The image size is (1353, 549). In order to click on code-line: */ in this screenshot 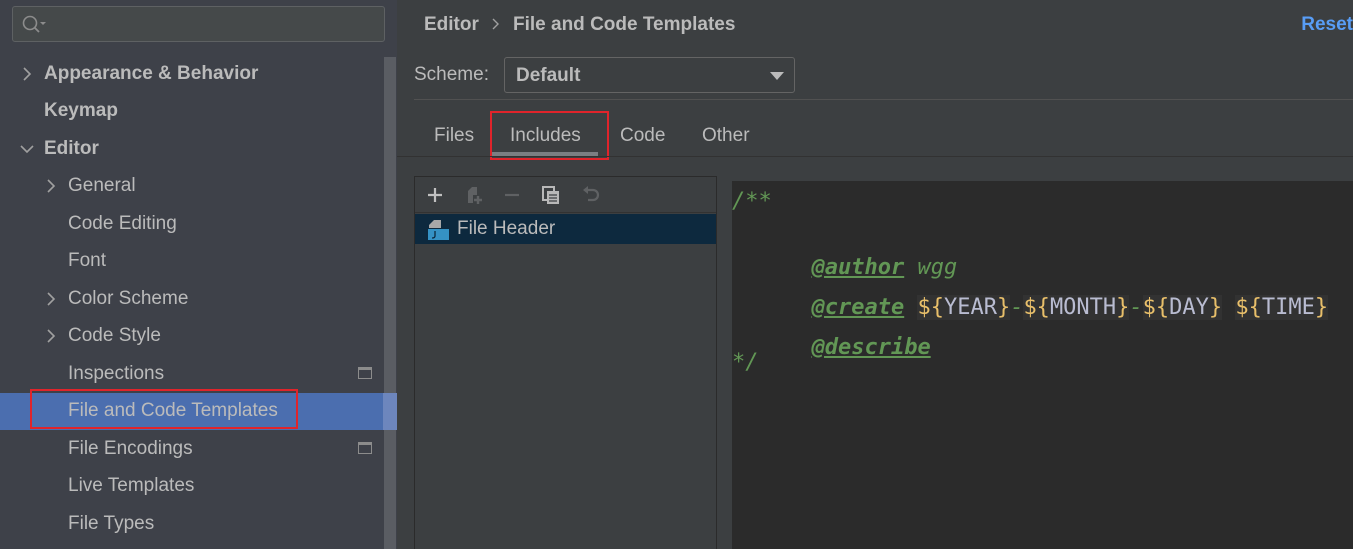, I will do `click(745, 362)`.